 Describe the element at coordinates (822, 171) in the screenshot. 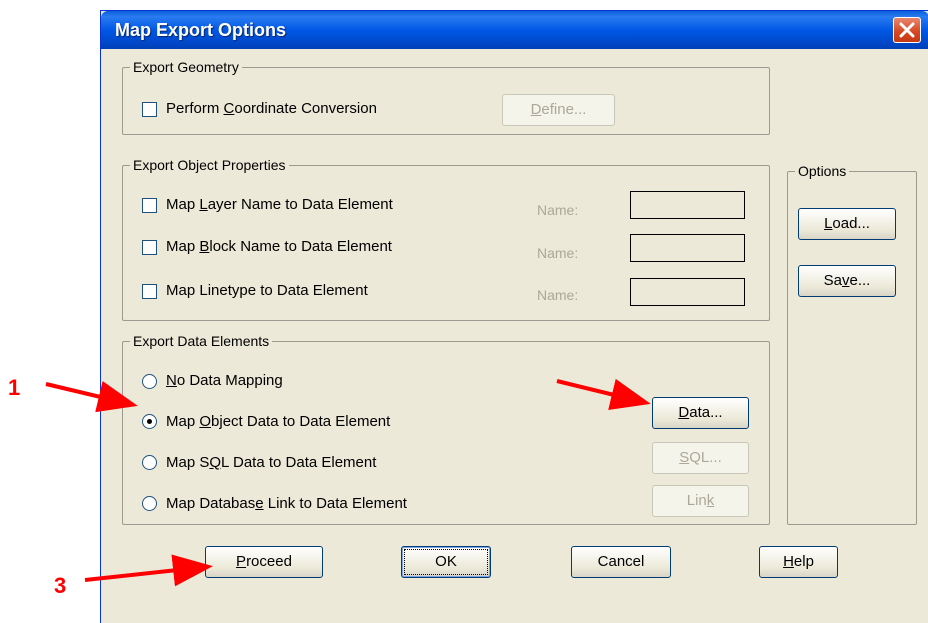

I see `options-legend: Options` at that location.